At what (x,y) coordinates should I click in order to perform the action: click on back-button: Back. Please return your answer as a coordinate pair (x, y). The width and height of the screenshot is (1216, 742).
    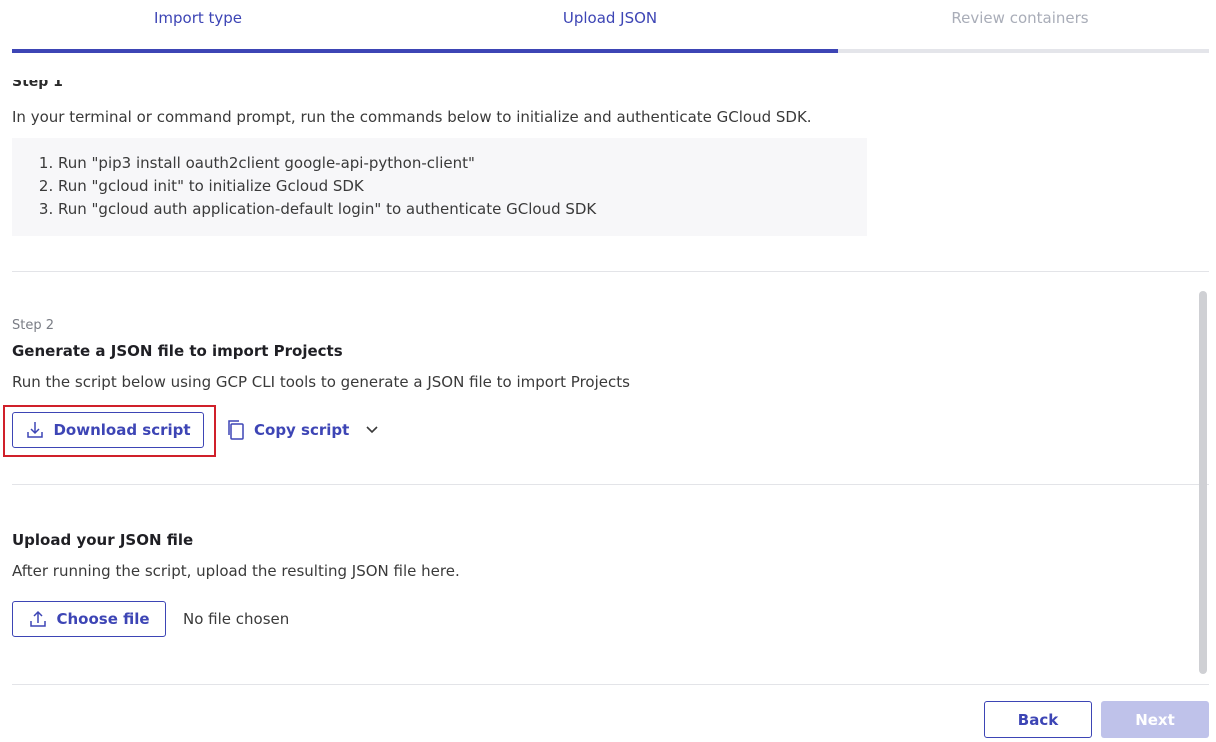
    Looking at the image, I should click on (1038, 719).